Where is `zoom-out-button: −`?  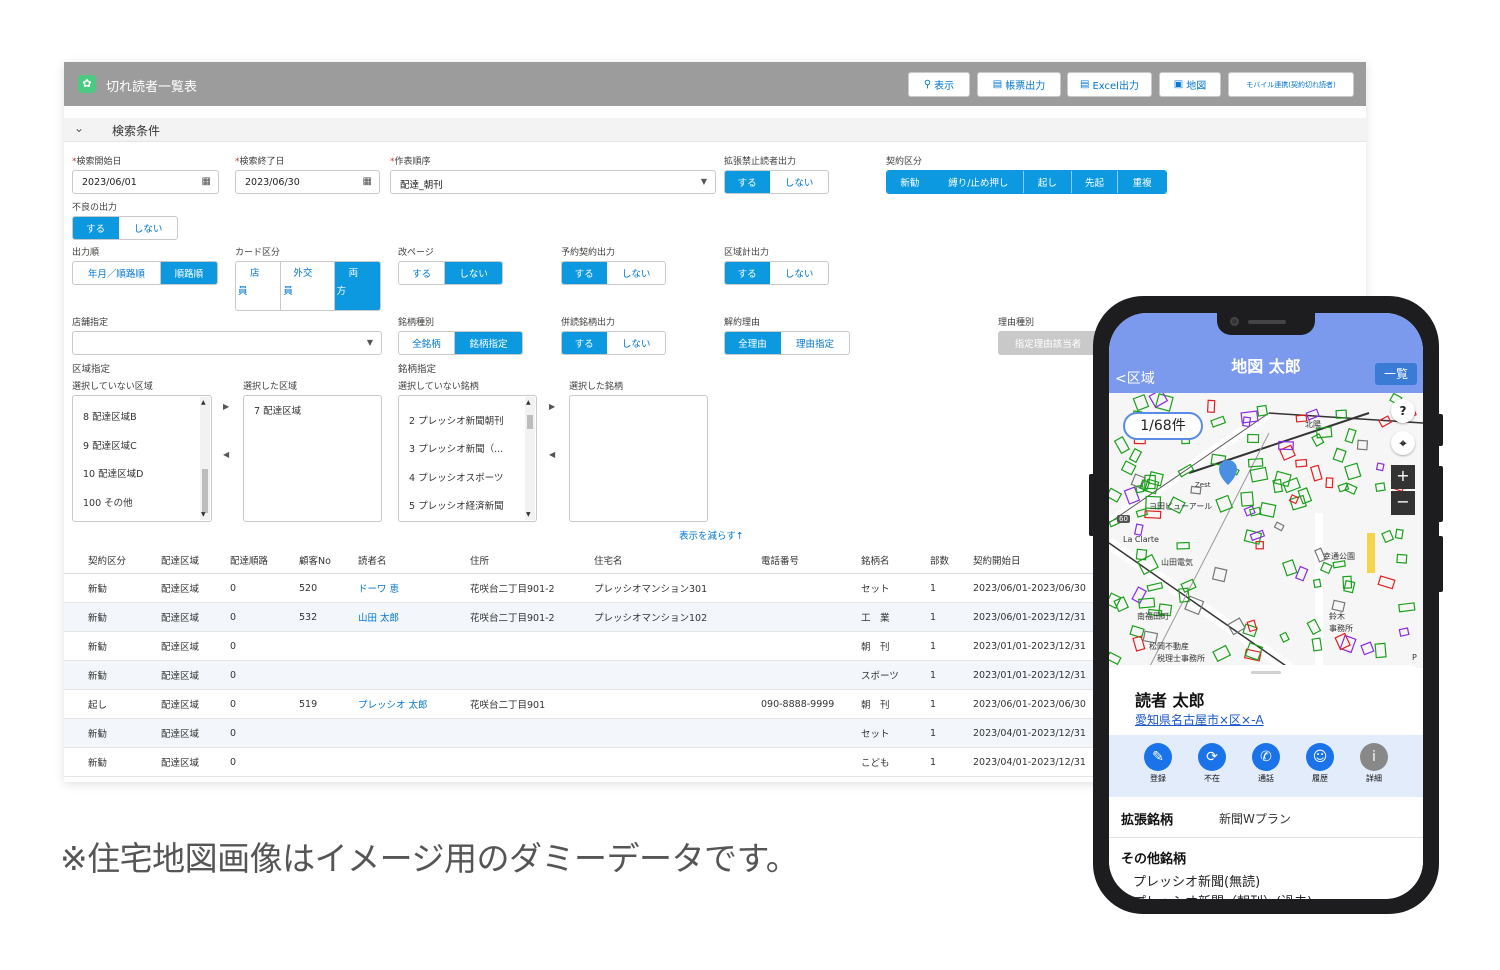 zoom-out-button: − is located at coordinates (1403, 503).